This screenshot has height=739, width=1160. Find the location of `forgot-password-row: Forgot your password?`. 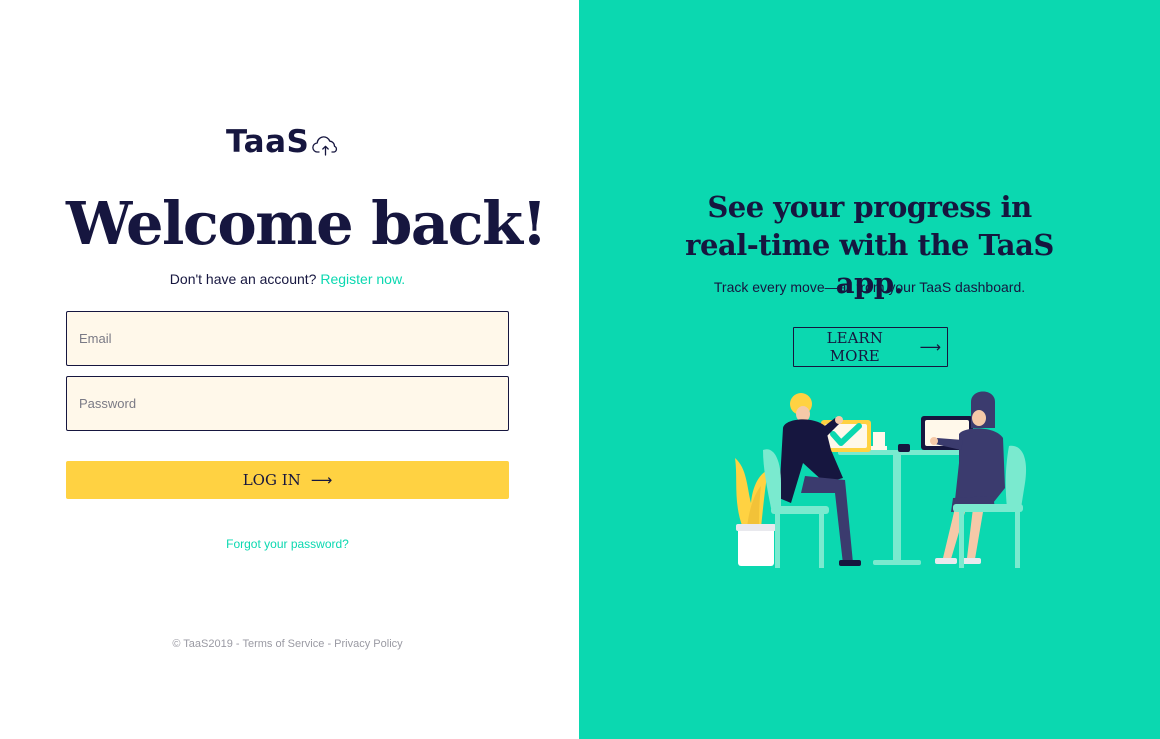

forgot-password-row: Forgot your password? is located at coordinates (287, 544).